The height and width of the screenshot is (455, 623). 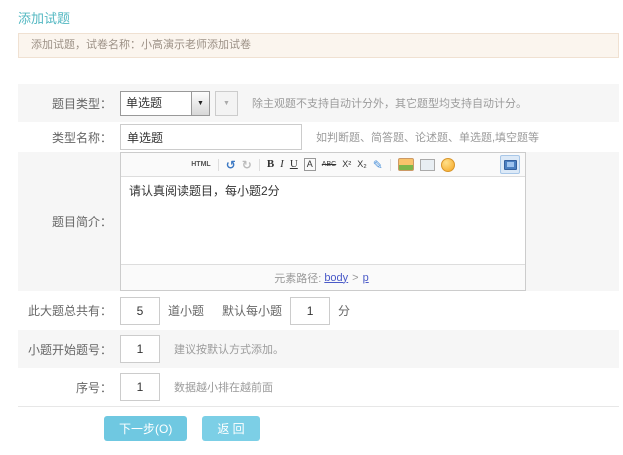 I want to click on score-unit-label: 分, so click(x=344, y=311).